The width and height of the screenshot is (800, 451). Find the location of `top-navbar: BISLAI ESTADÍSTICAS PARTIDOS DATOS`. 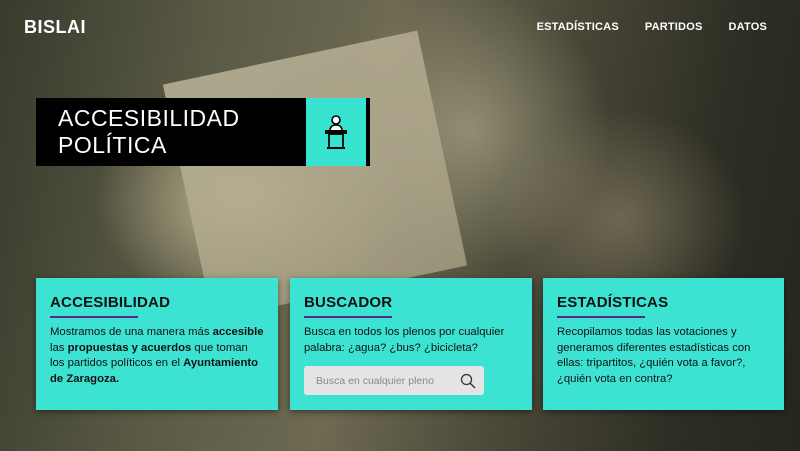

top-navbar: BISLAI ESTADÍSTICAS PARTIDOS DATOS is located at coordinates (400, 27).